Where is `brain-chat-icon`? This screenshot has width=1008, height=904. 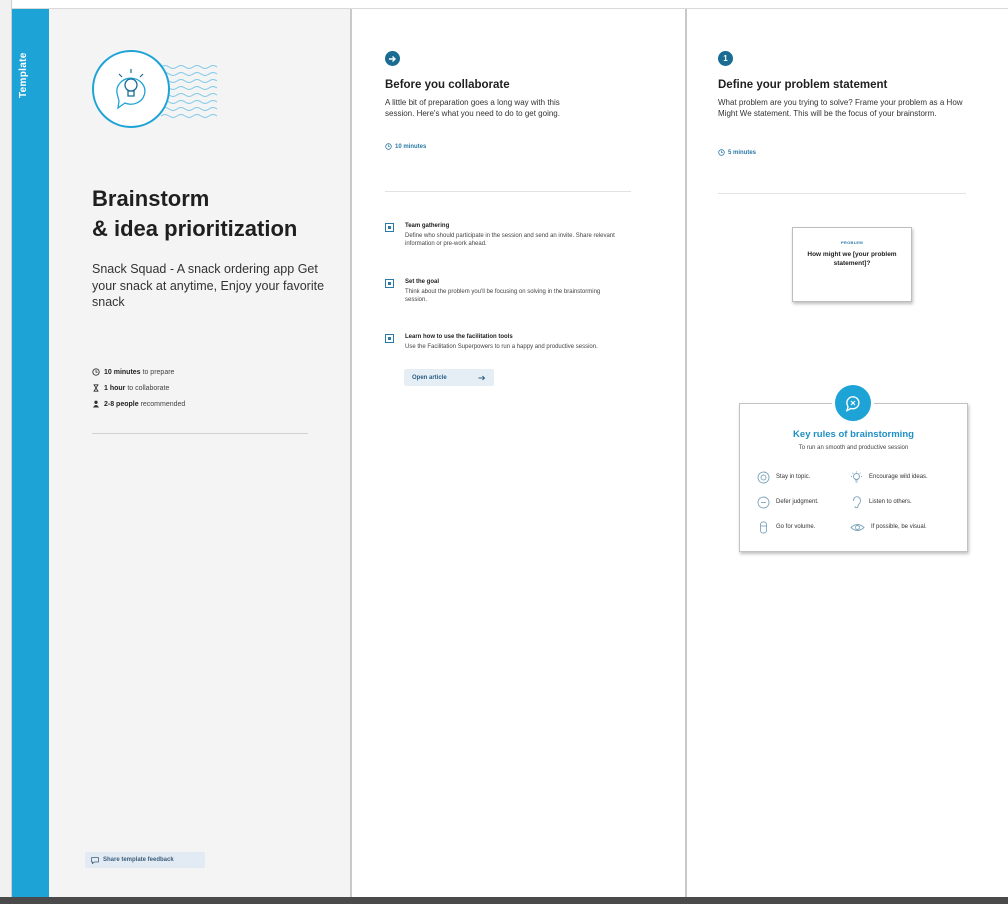
brain-chat-icon is located at coordinates (852, 404).